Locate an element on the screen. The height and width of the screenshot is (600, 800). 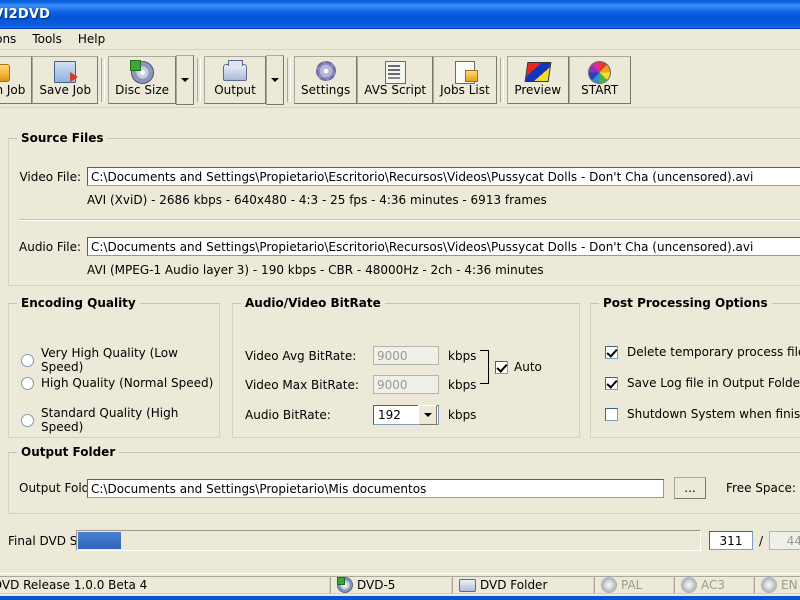
save-job-label: Save Job is located at coordinates (65, 90).